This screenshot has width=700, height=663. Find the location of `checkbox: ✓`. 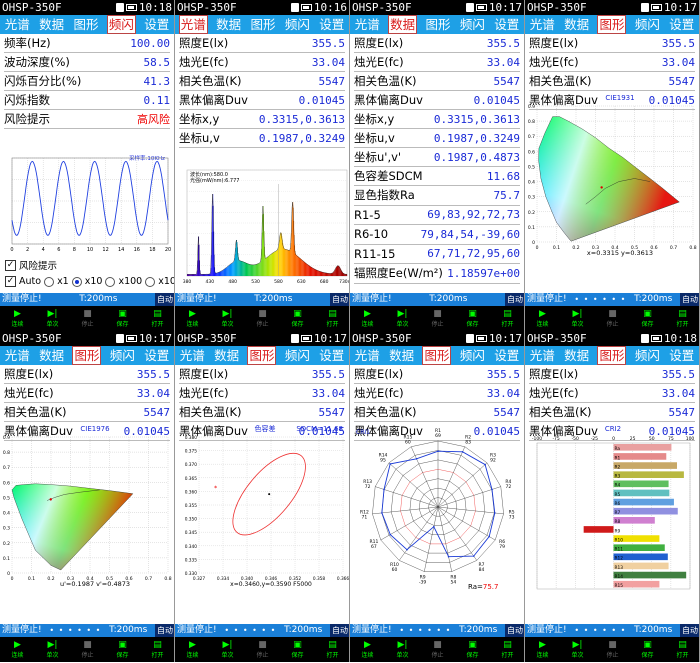

checkbox: ✓ is located at coordinates (10, 265).